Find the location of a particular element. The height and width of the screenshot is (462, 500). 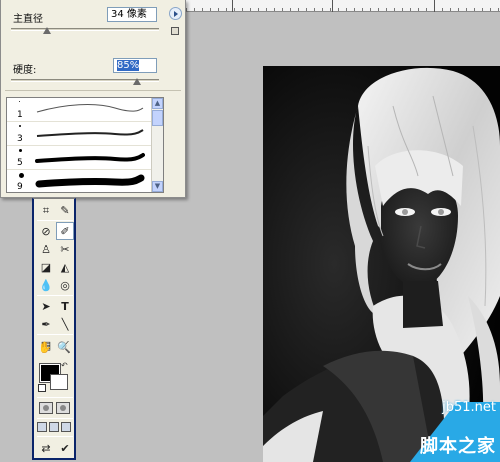

hardness-label: 硬度: is located at coordinates (25, 70).